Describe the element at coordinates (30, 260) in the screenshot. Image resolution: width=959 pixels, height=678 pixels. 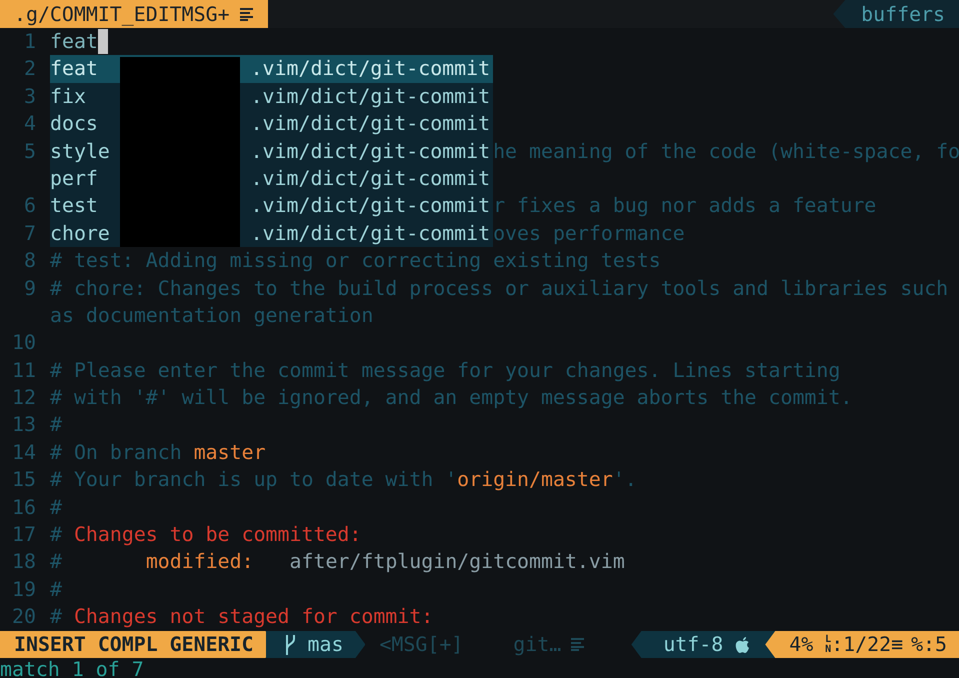
I see `line-number: 8` at that location.